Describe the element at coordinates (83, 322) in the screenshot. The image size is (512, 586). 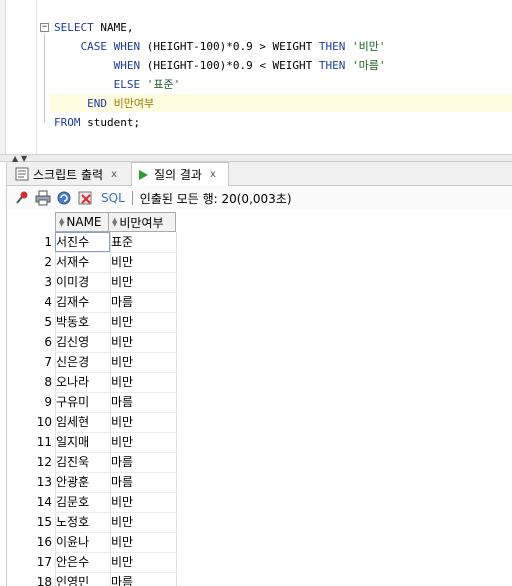
I see `name-cell: 박동호` at that location.